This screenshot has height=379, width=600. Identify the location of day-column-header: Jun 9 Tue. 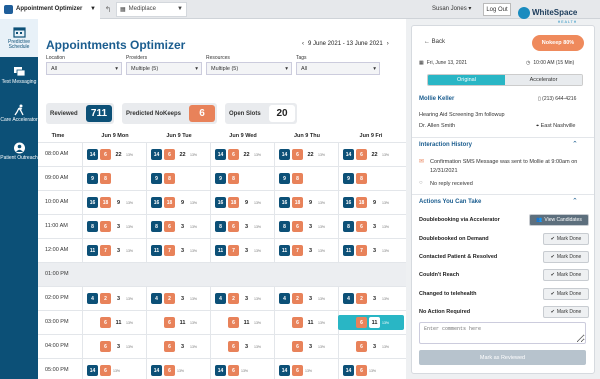
(179, 136).